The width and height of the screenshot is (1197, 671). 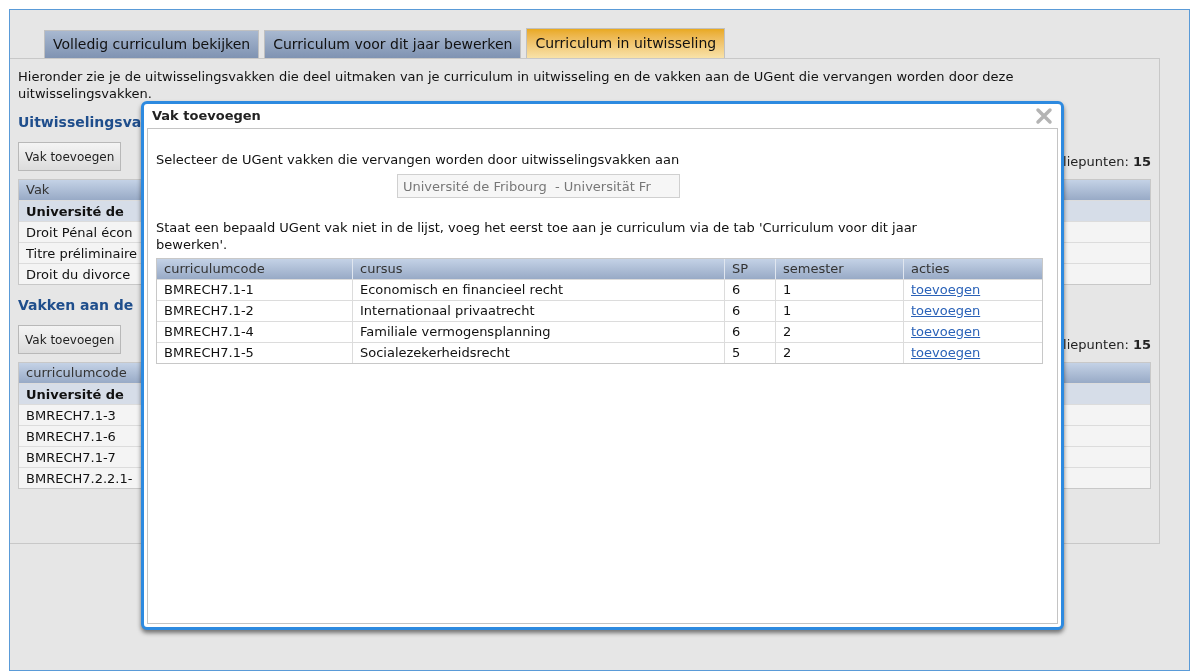 I want to click on column-header: SP, so click(x=749, y=269).